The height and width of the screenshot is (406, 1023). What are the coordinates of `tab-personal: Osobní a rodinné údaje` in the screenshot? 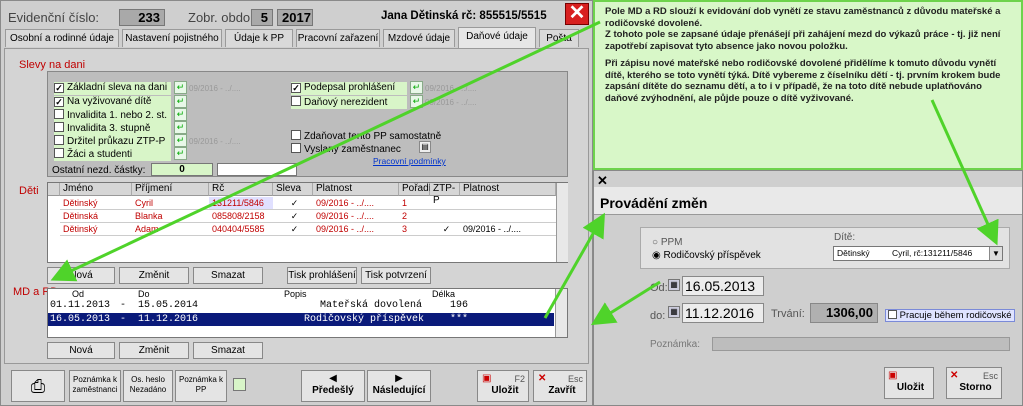 It's located at (62, 38).